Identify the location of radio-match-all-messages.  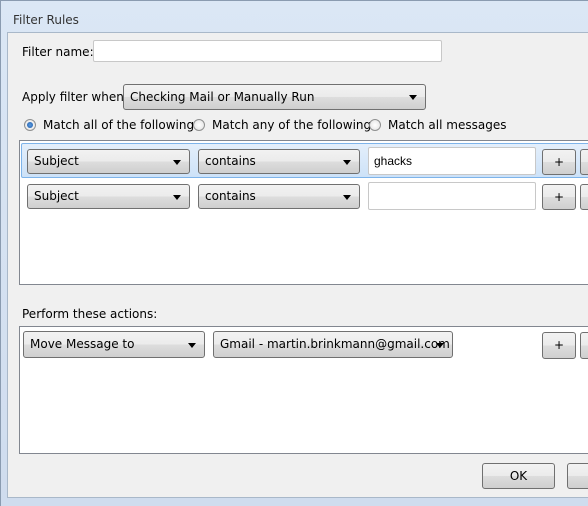
(375, 125).